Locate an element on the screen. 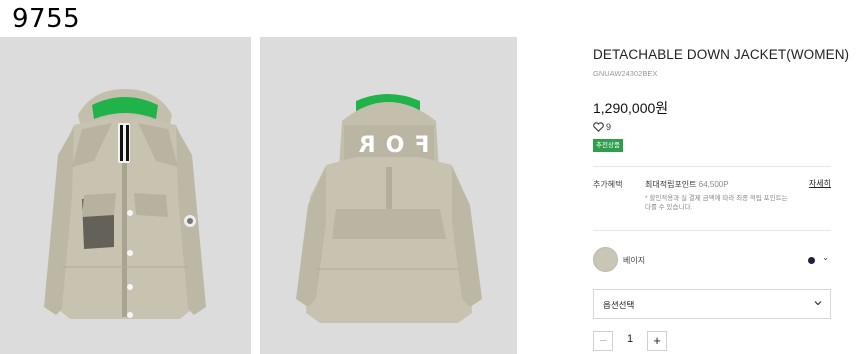  max-points-value: 64,500P is located at coordinates (713, 184).